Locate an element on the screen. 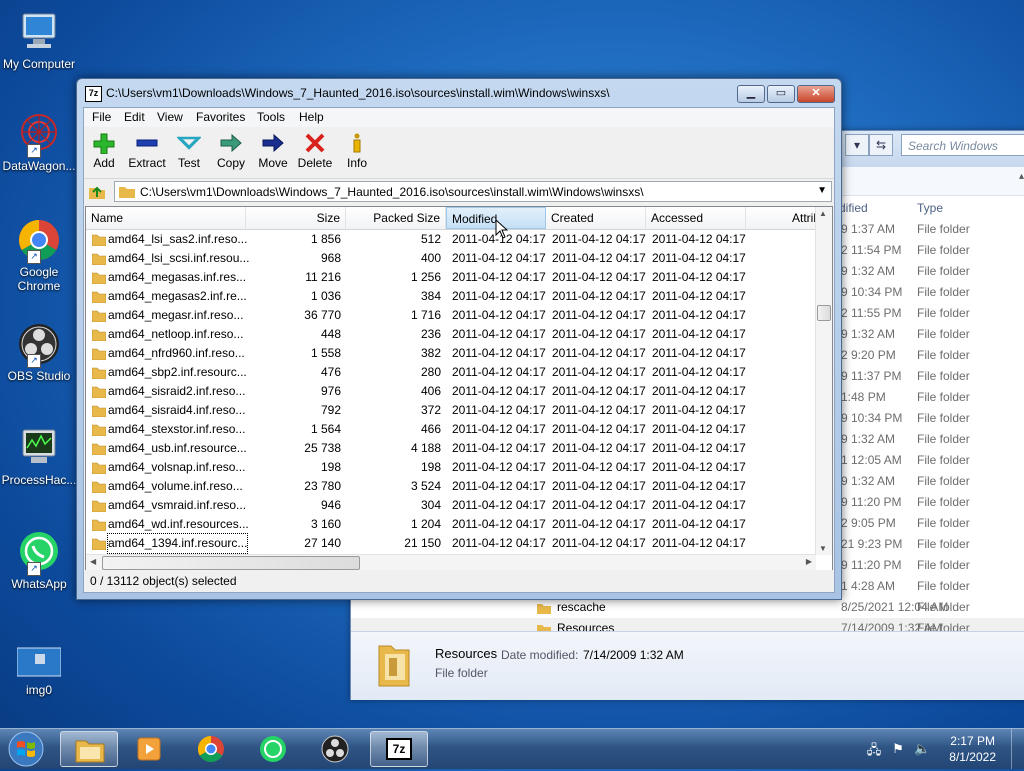 This screenshot has width=1024, height=771. menu-edit: Edit is located at coordinates (134, 117).